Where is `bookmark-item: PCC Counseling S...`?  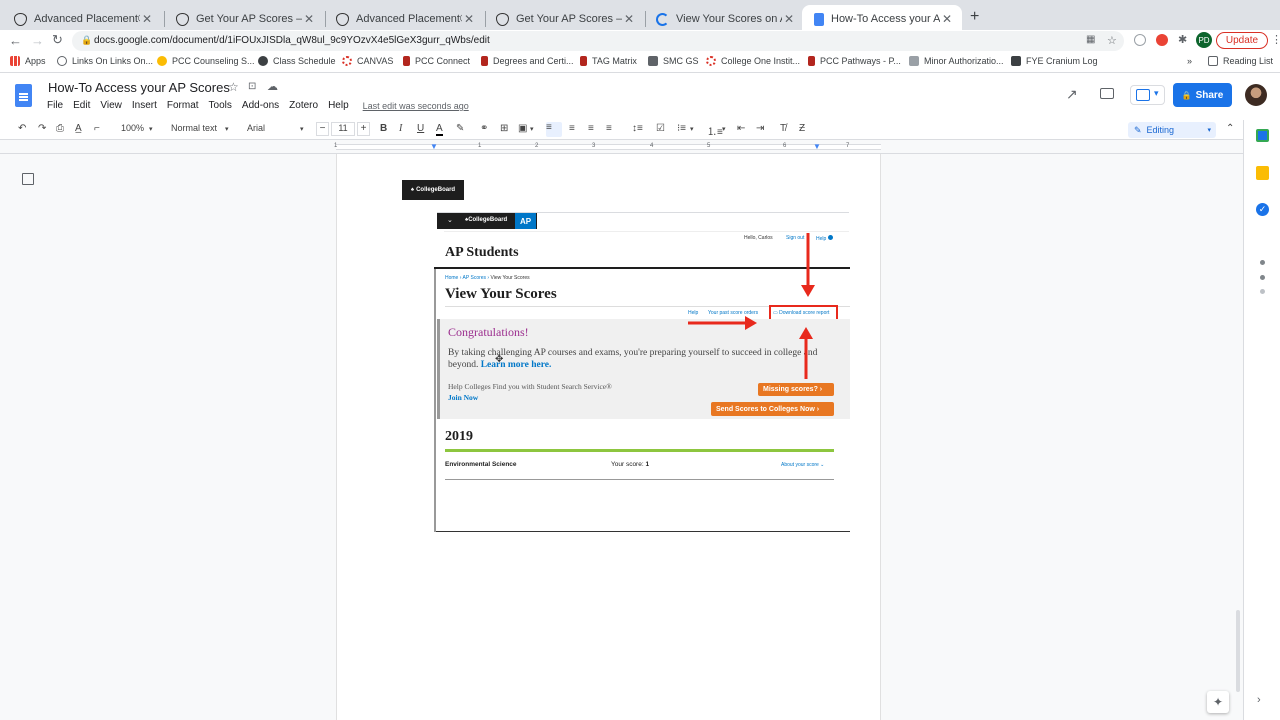 bookmark-item: PCC Counseling S... is located at coordinates (206, 61).